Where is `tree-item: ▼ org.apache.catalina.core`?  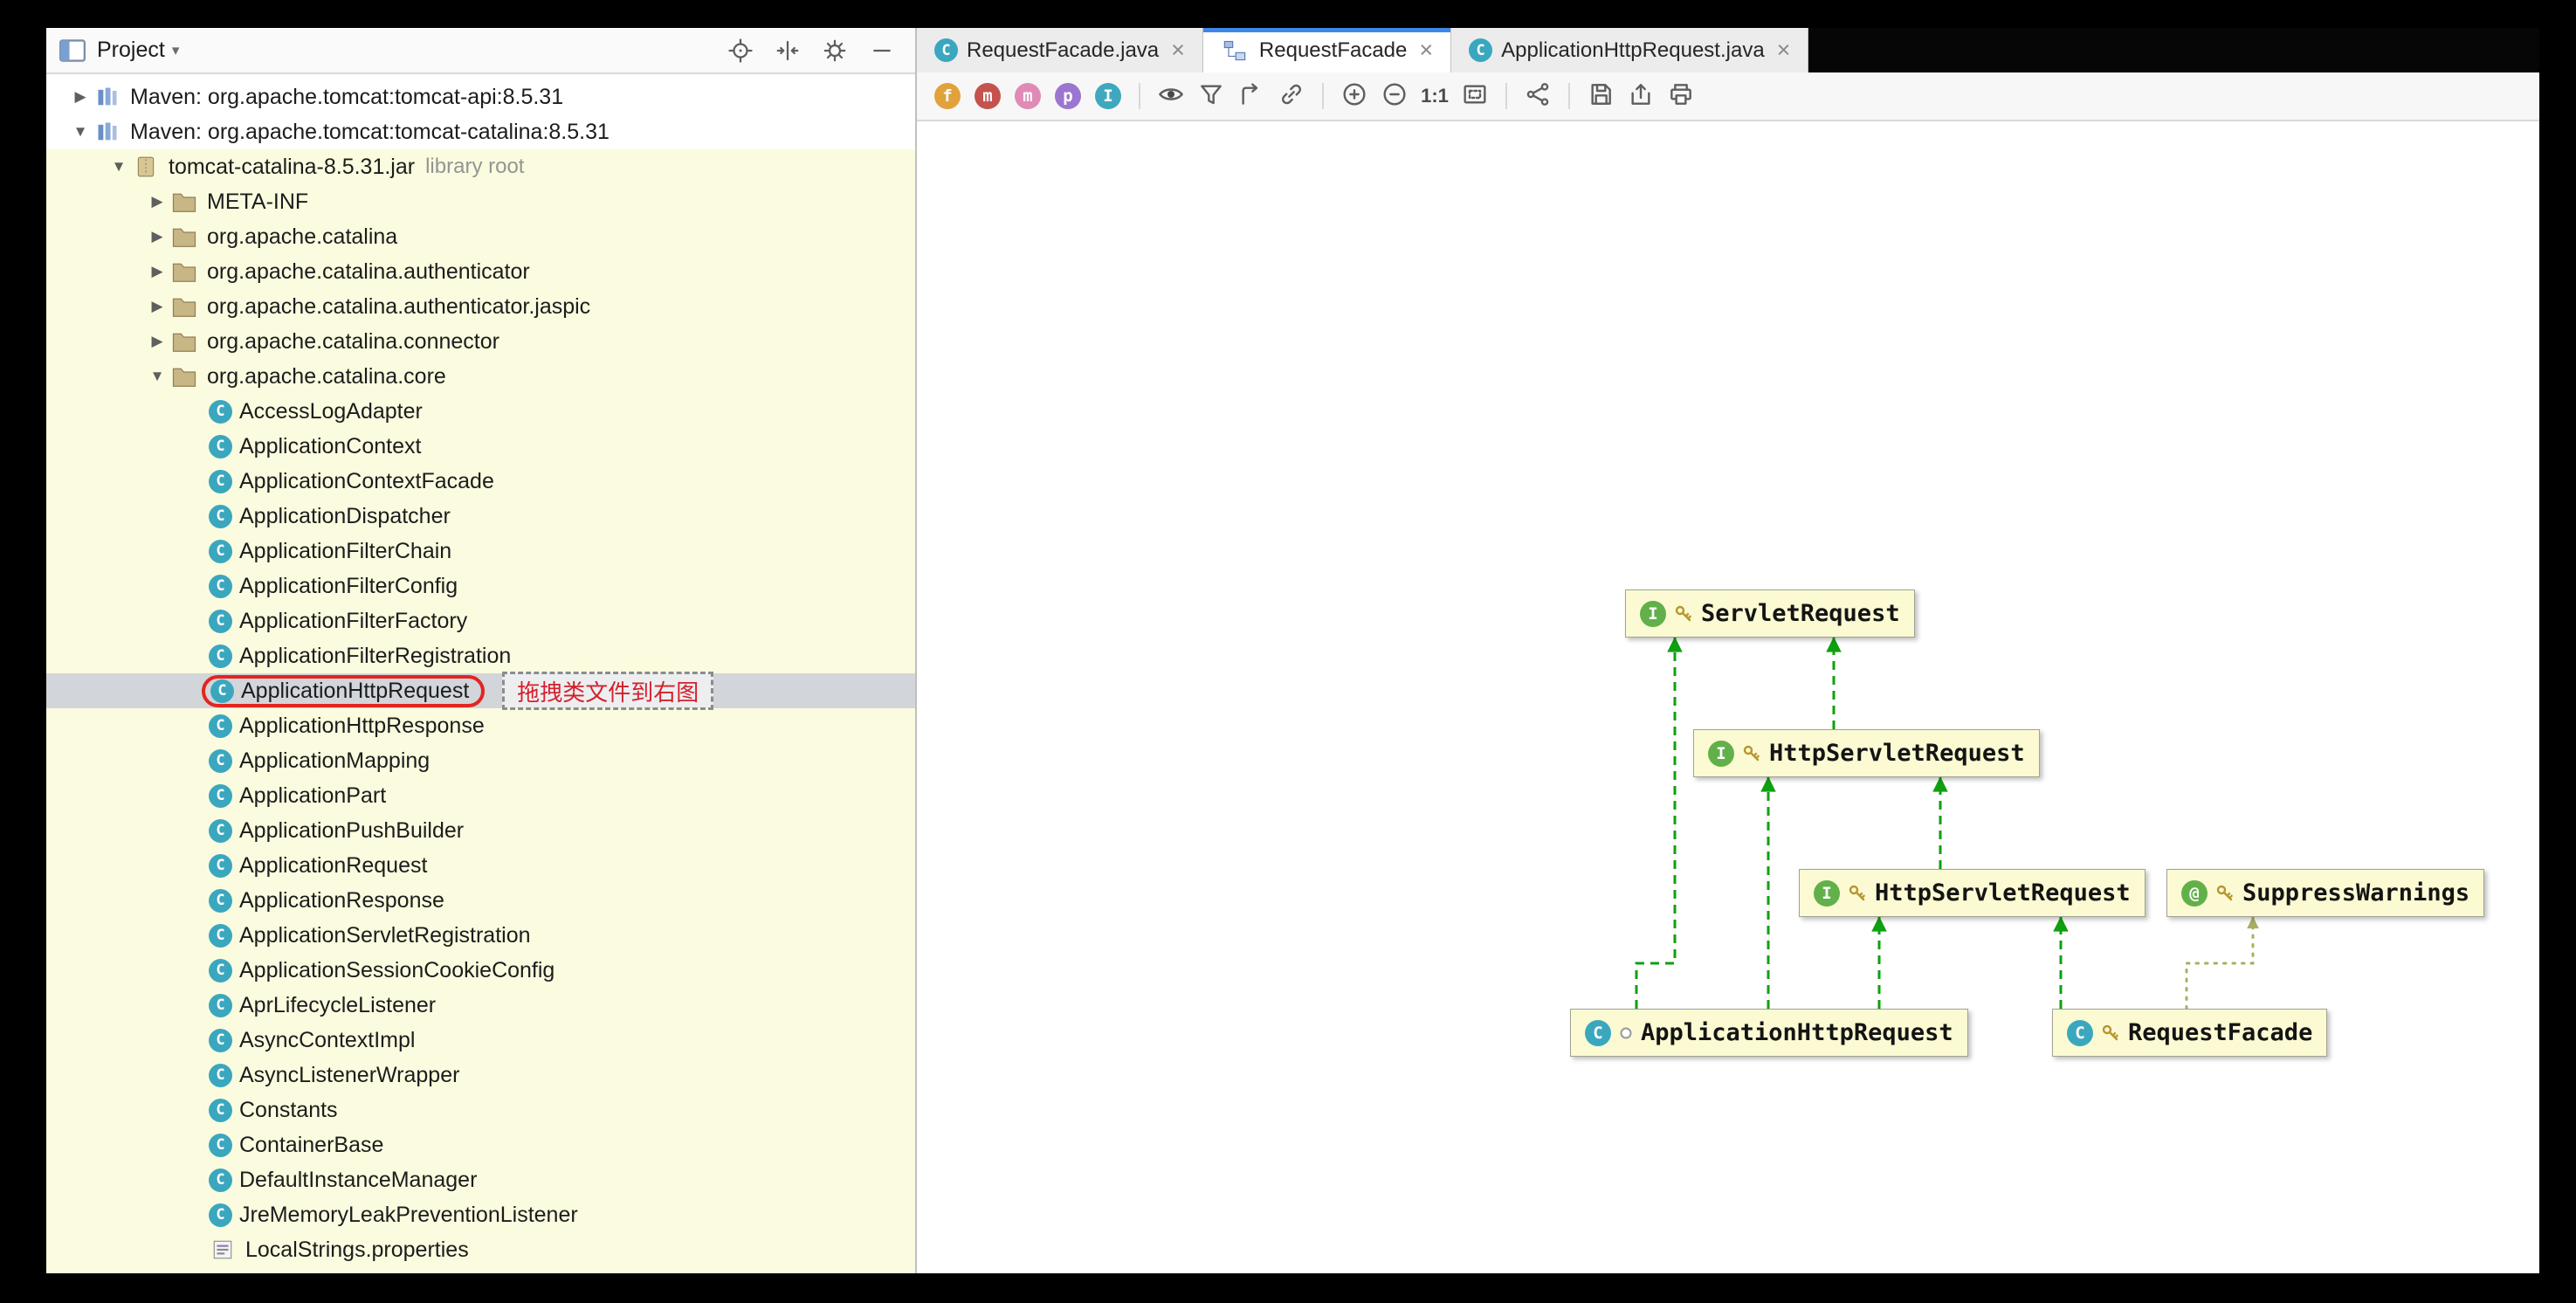 tree-item: ▼ org.apache.catalina.core is located at coordinates (480, 376).